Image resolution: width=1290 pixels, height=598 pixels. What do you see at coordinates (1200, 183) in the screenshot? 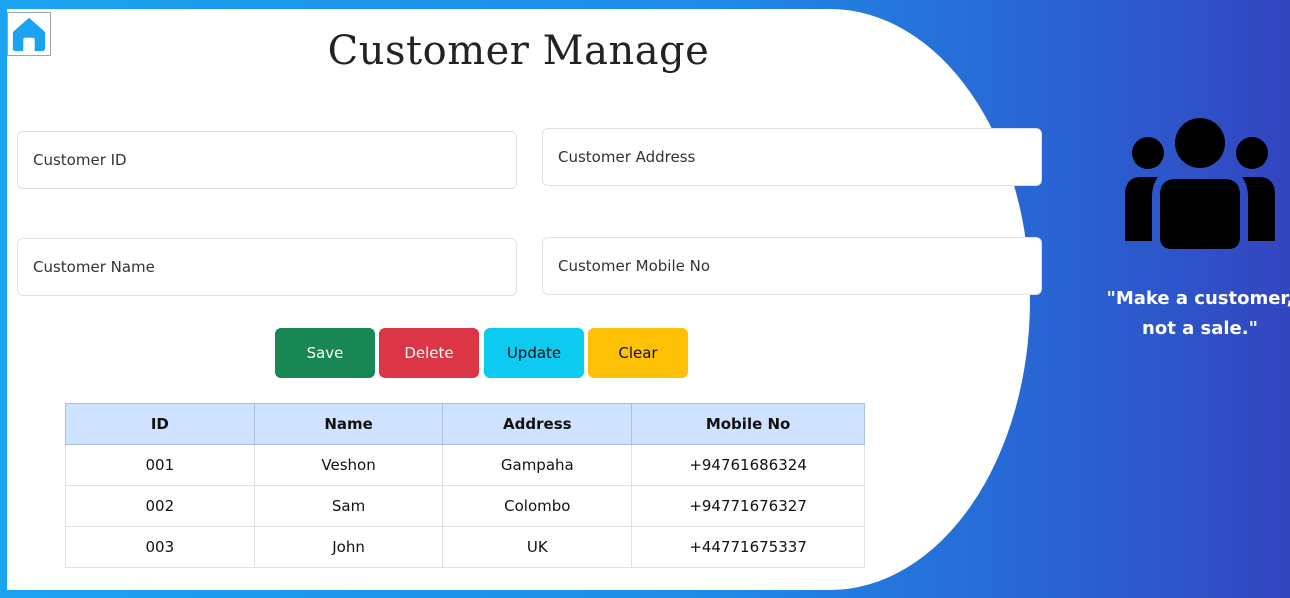
I see `users-group-icon` at bounding box center [1200, 183].